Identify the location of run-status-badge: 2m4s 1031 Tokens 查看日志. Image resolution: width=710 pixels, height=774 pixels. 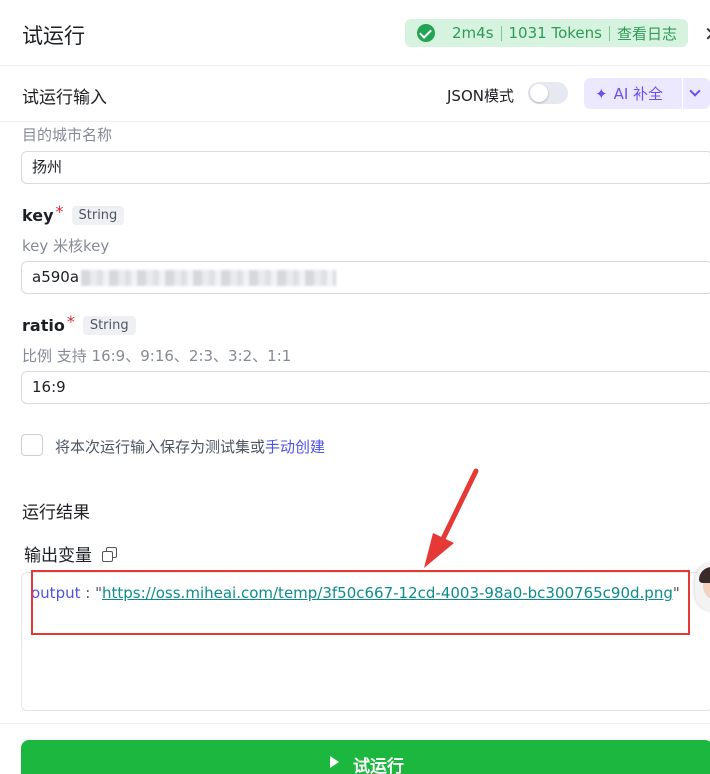
(546, 33).